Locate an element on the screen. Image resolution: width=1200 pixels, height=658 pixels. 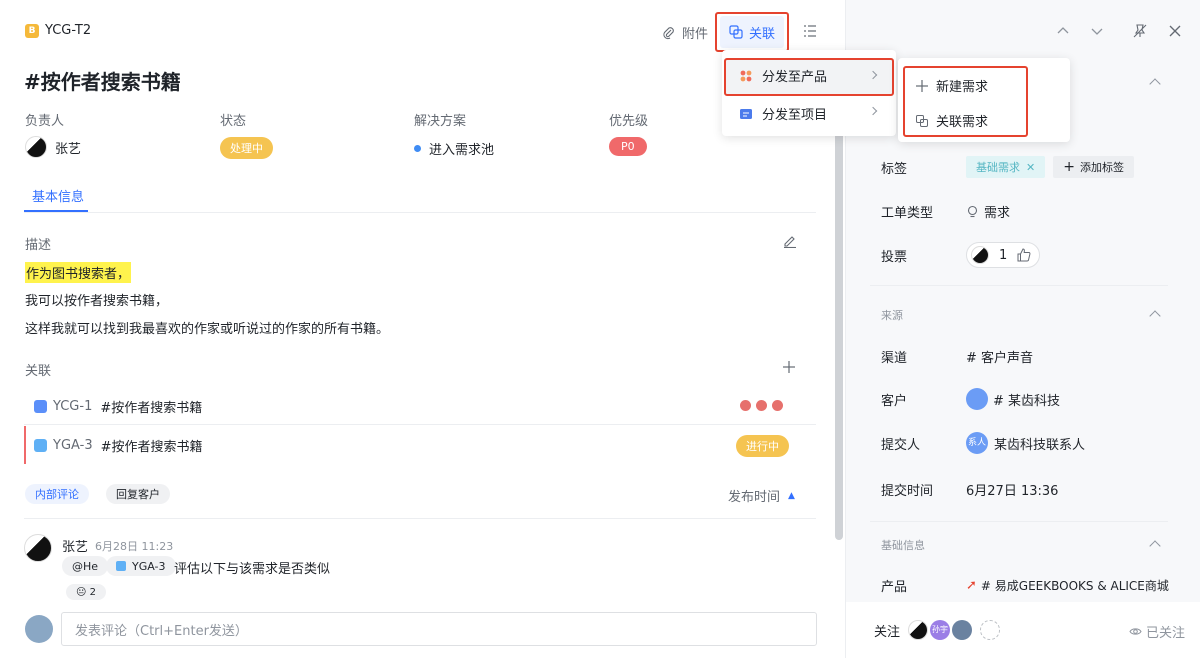
followed-label: 已关注 is located at coordinates (1166, 633).